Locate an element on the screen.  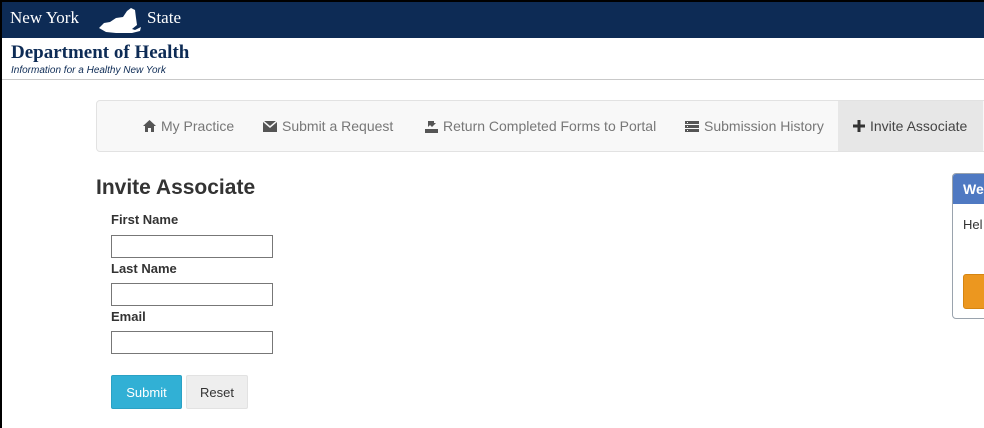
first-name-input is located at coordinates (192, 246).